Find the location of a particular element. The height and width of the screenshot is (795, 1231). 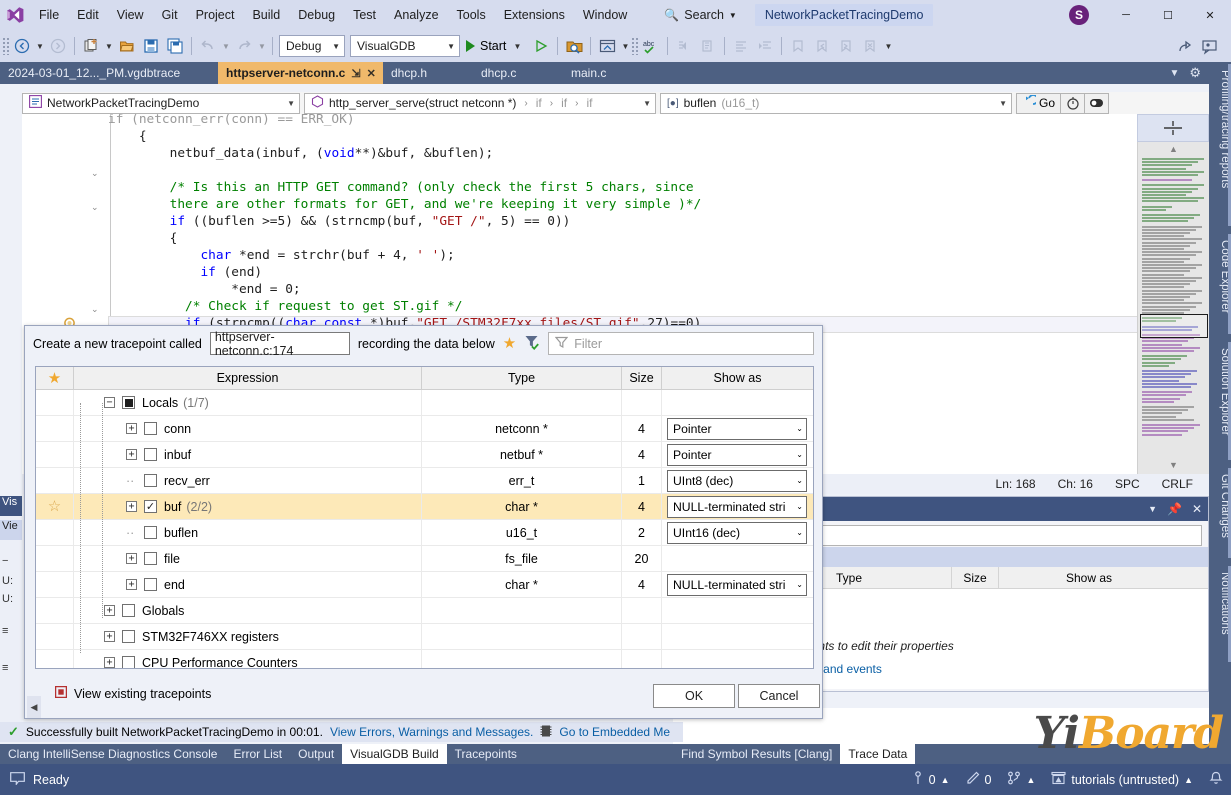

menu-project: Project is located at coordinates (215, 15).